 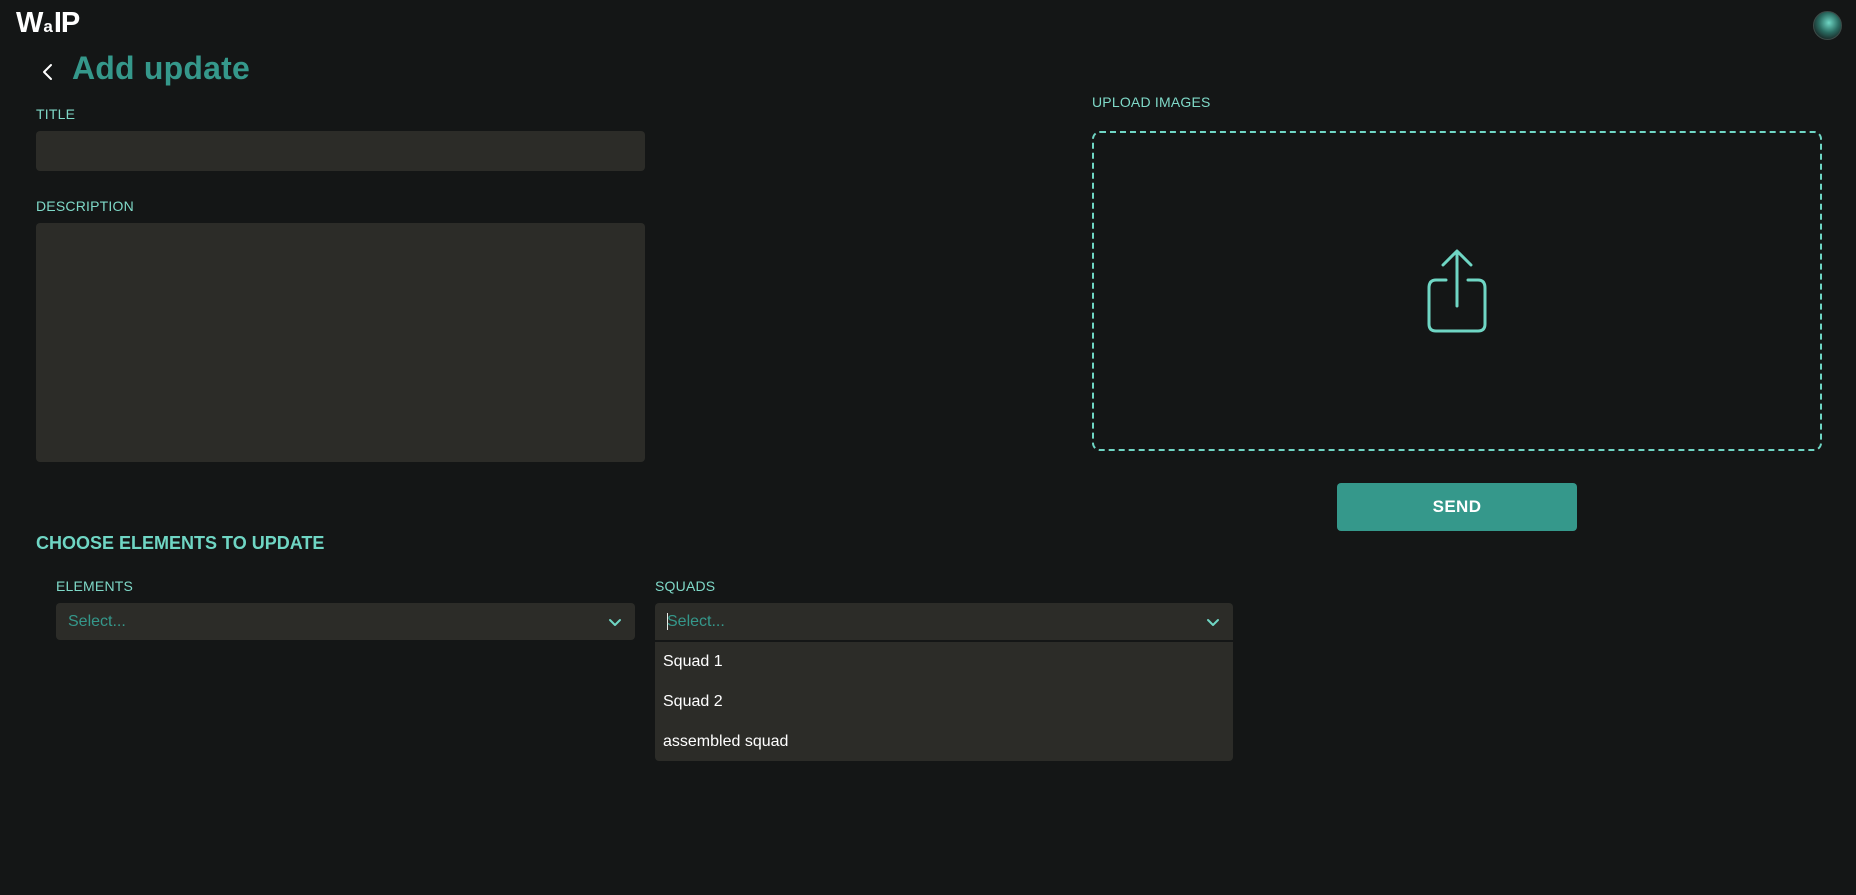 What do you see at coordinates (944, 666) in the screenshot?
I see `squad-option: Squad 1` at bounding box center [944, 666].